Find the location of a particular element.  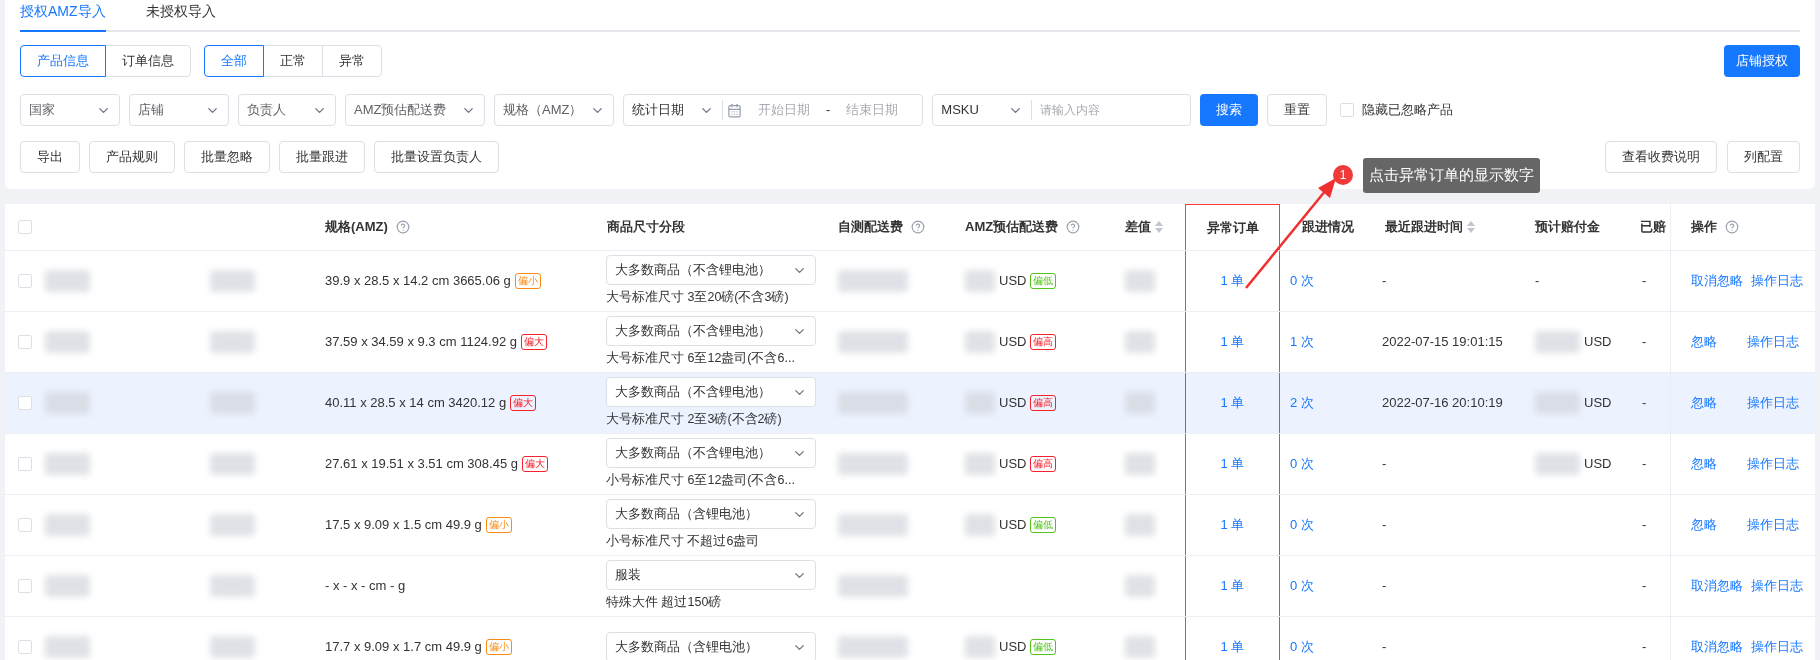

column-header: 规格(AMZ) is located at coordinates (456, 227).